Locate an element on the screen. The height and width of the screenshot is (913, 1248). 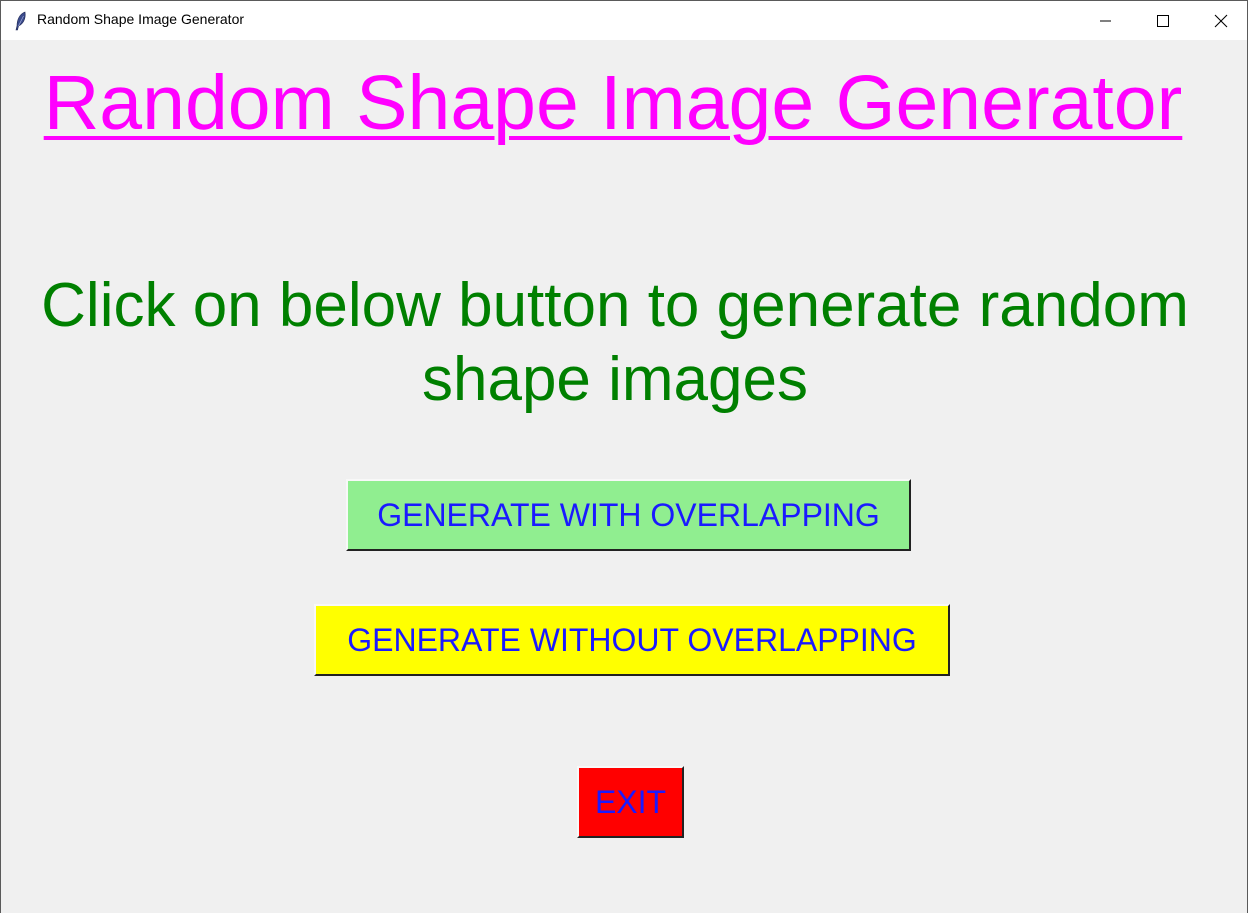
feather-icon is located at coordinates (20, 21).